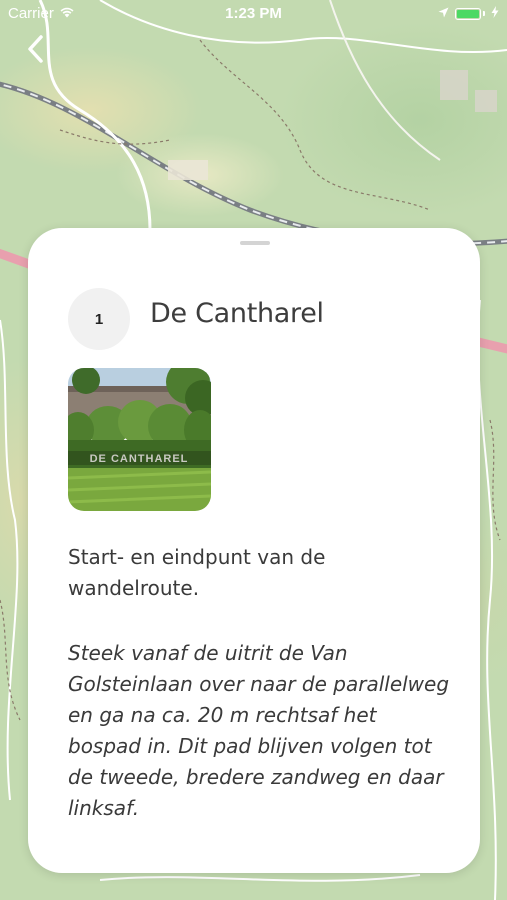  I want to click on poi-number-badge: 1, so click(99, 319).